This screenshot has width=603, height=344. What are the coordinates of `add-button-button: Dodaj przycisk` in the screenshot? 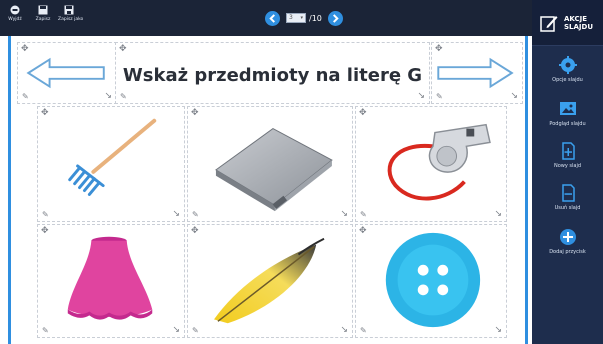 It's located at (567, 242).